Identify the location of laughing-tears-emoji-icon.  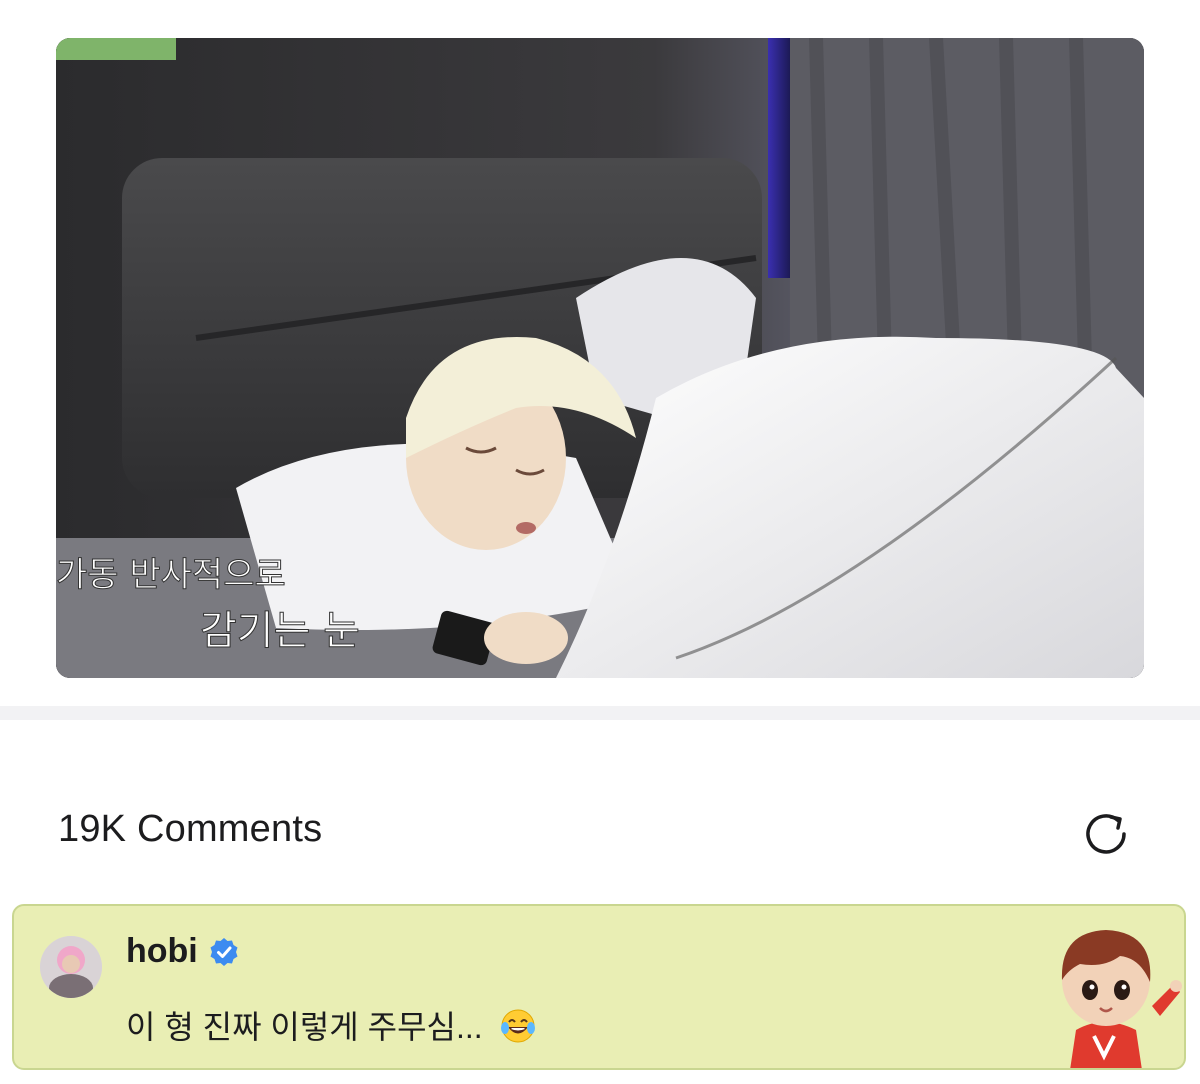
(518, 1026).